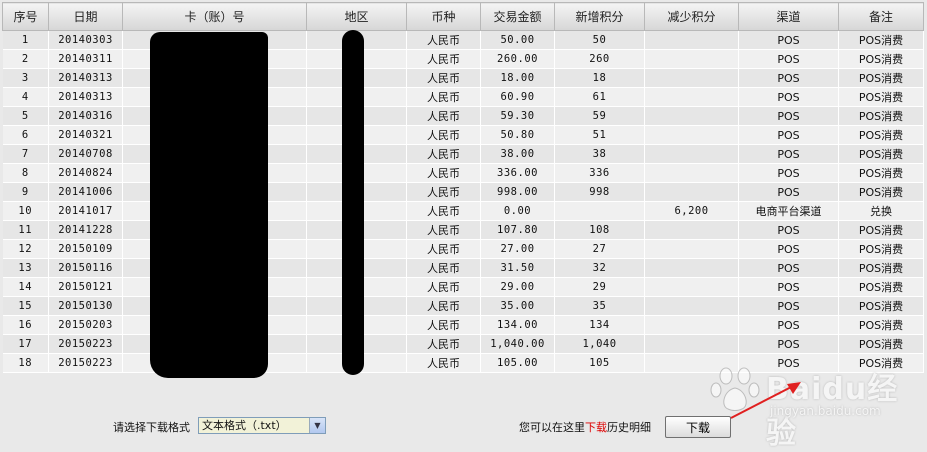  What do you see at coordinates (517, 268) in the screenshot?
I see `table-cell: 31.50` at bounding box center [517, 268].